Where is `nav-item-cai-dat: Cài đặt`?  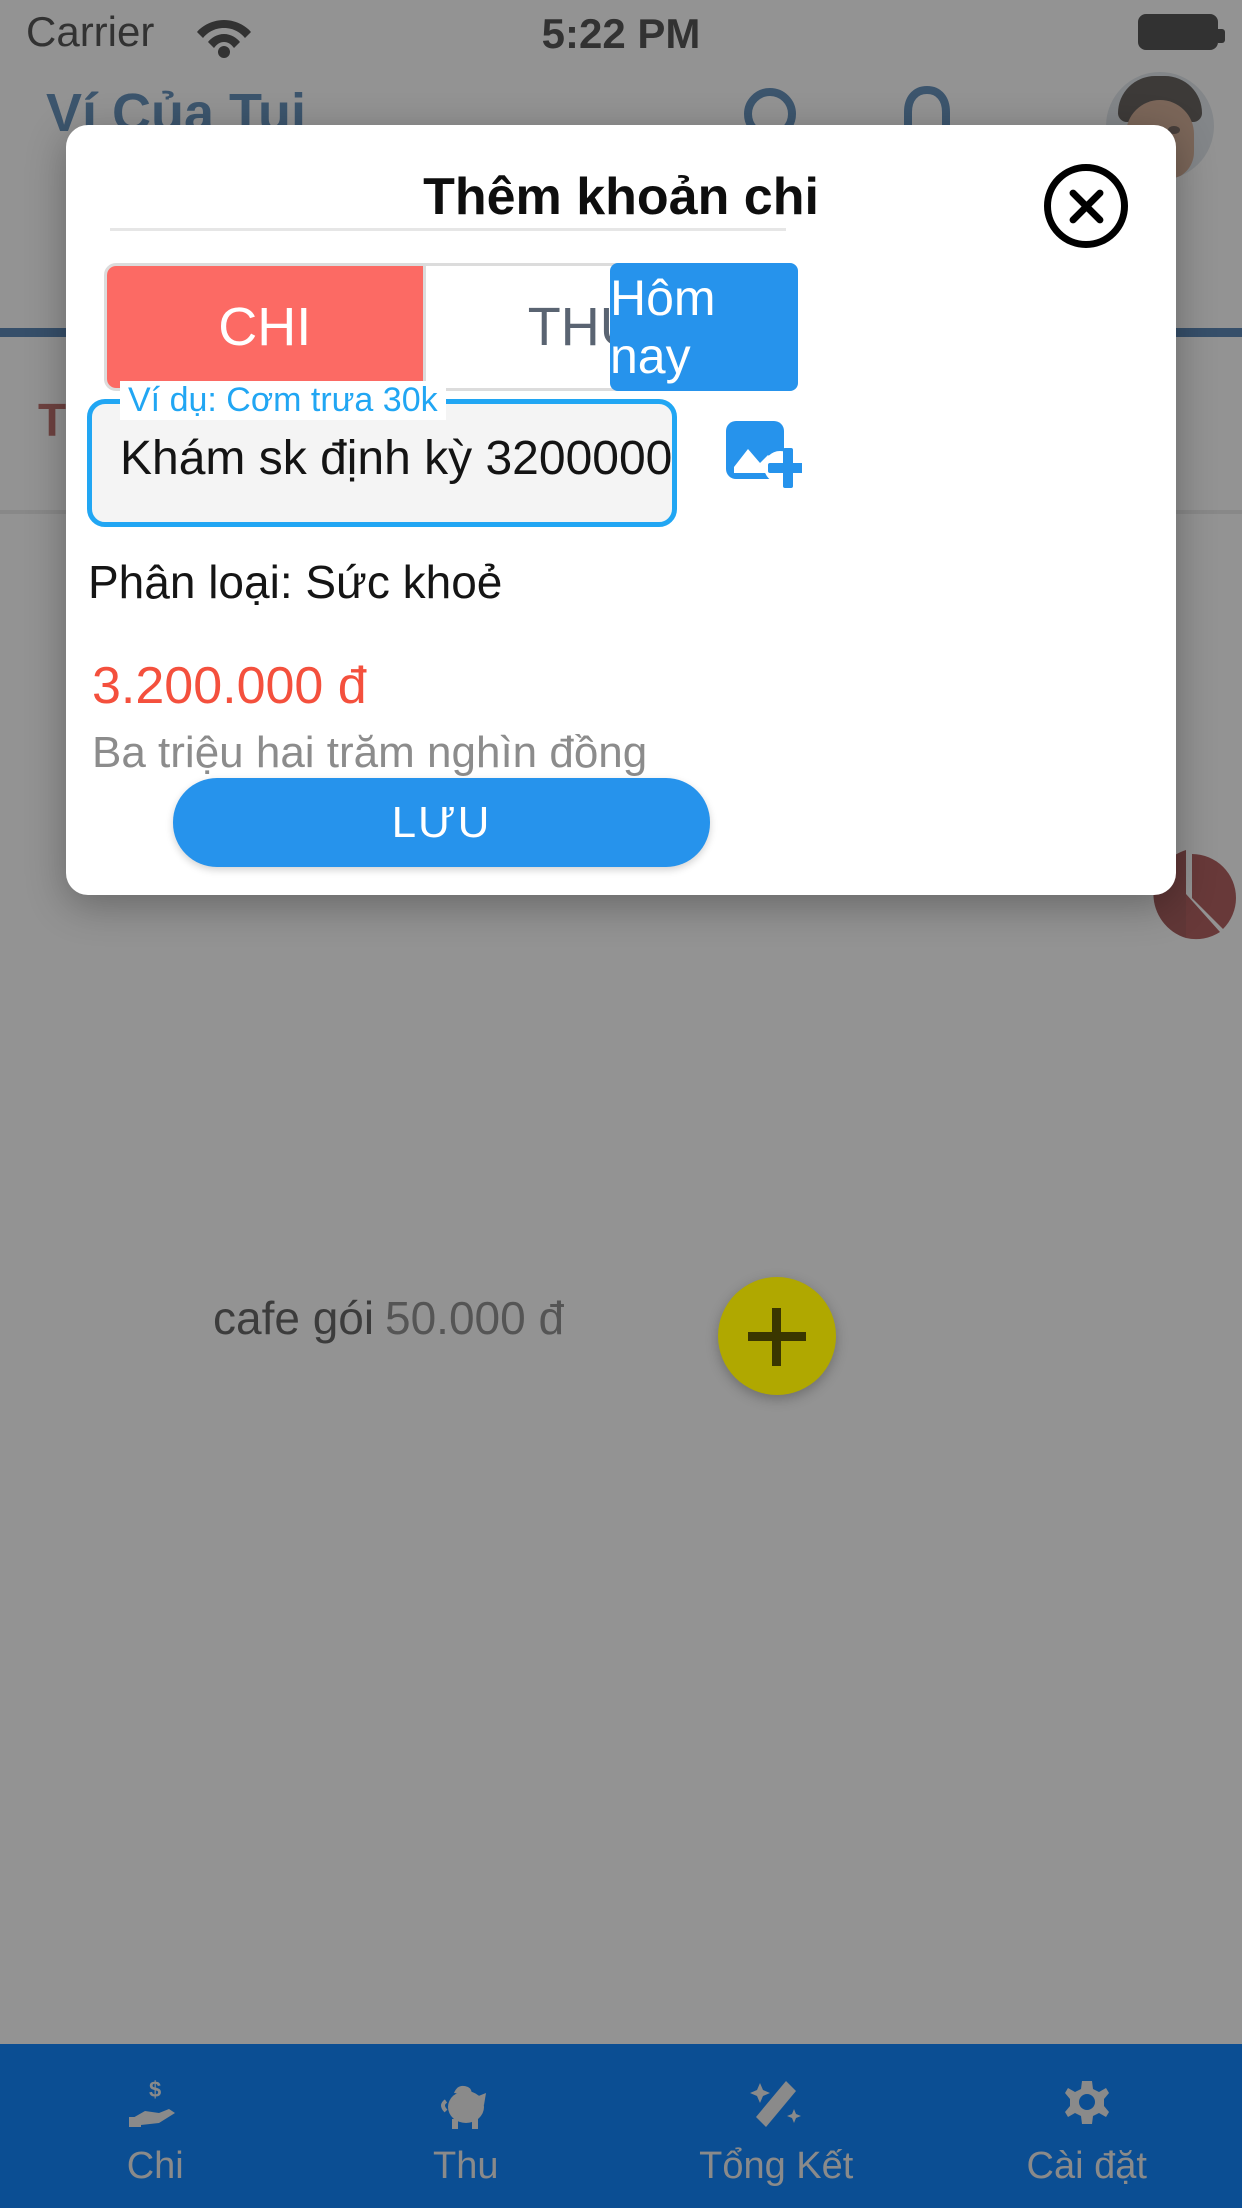 nav-item-cai-dat: Cài đặt is located at coordinates (1087, 2126).